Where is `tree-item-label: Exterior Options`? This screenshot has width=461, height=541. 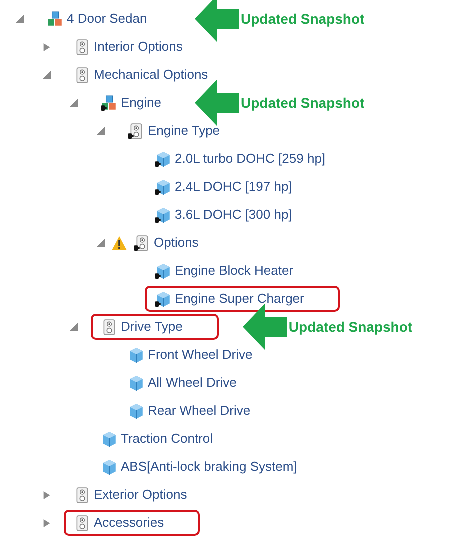
tree-item-label: Exterior Options is located at coordinates (141, 495).